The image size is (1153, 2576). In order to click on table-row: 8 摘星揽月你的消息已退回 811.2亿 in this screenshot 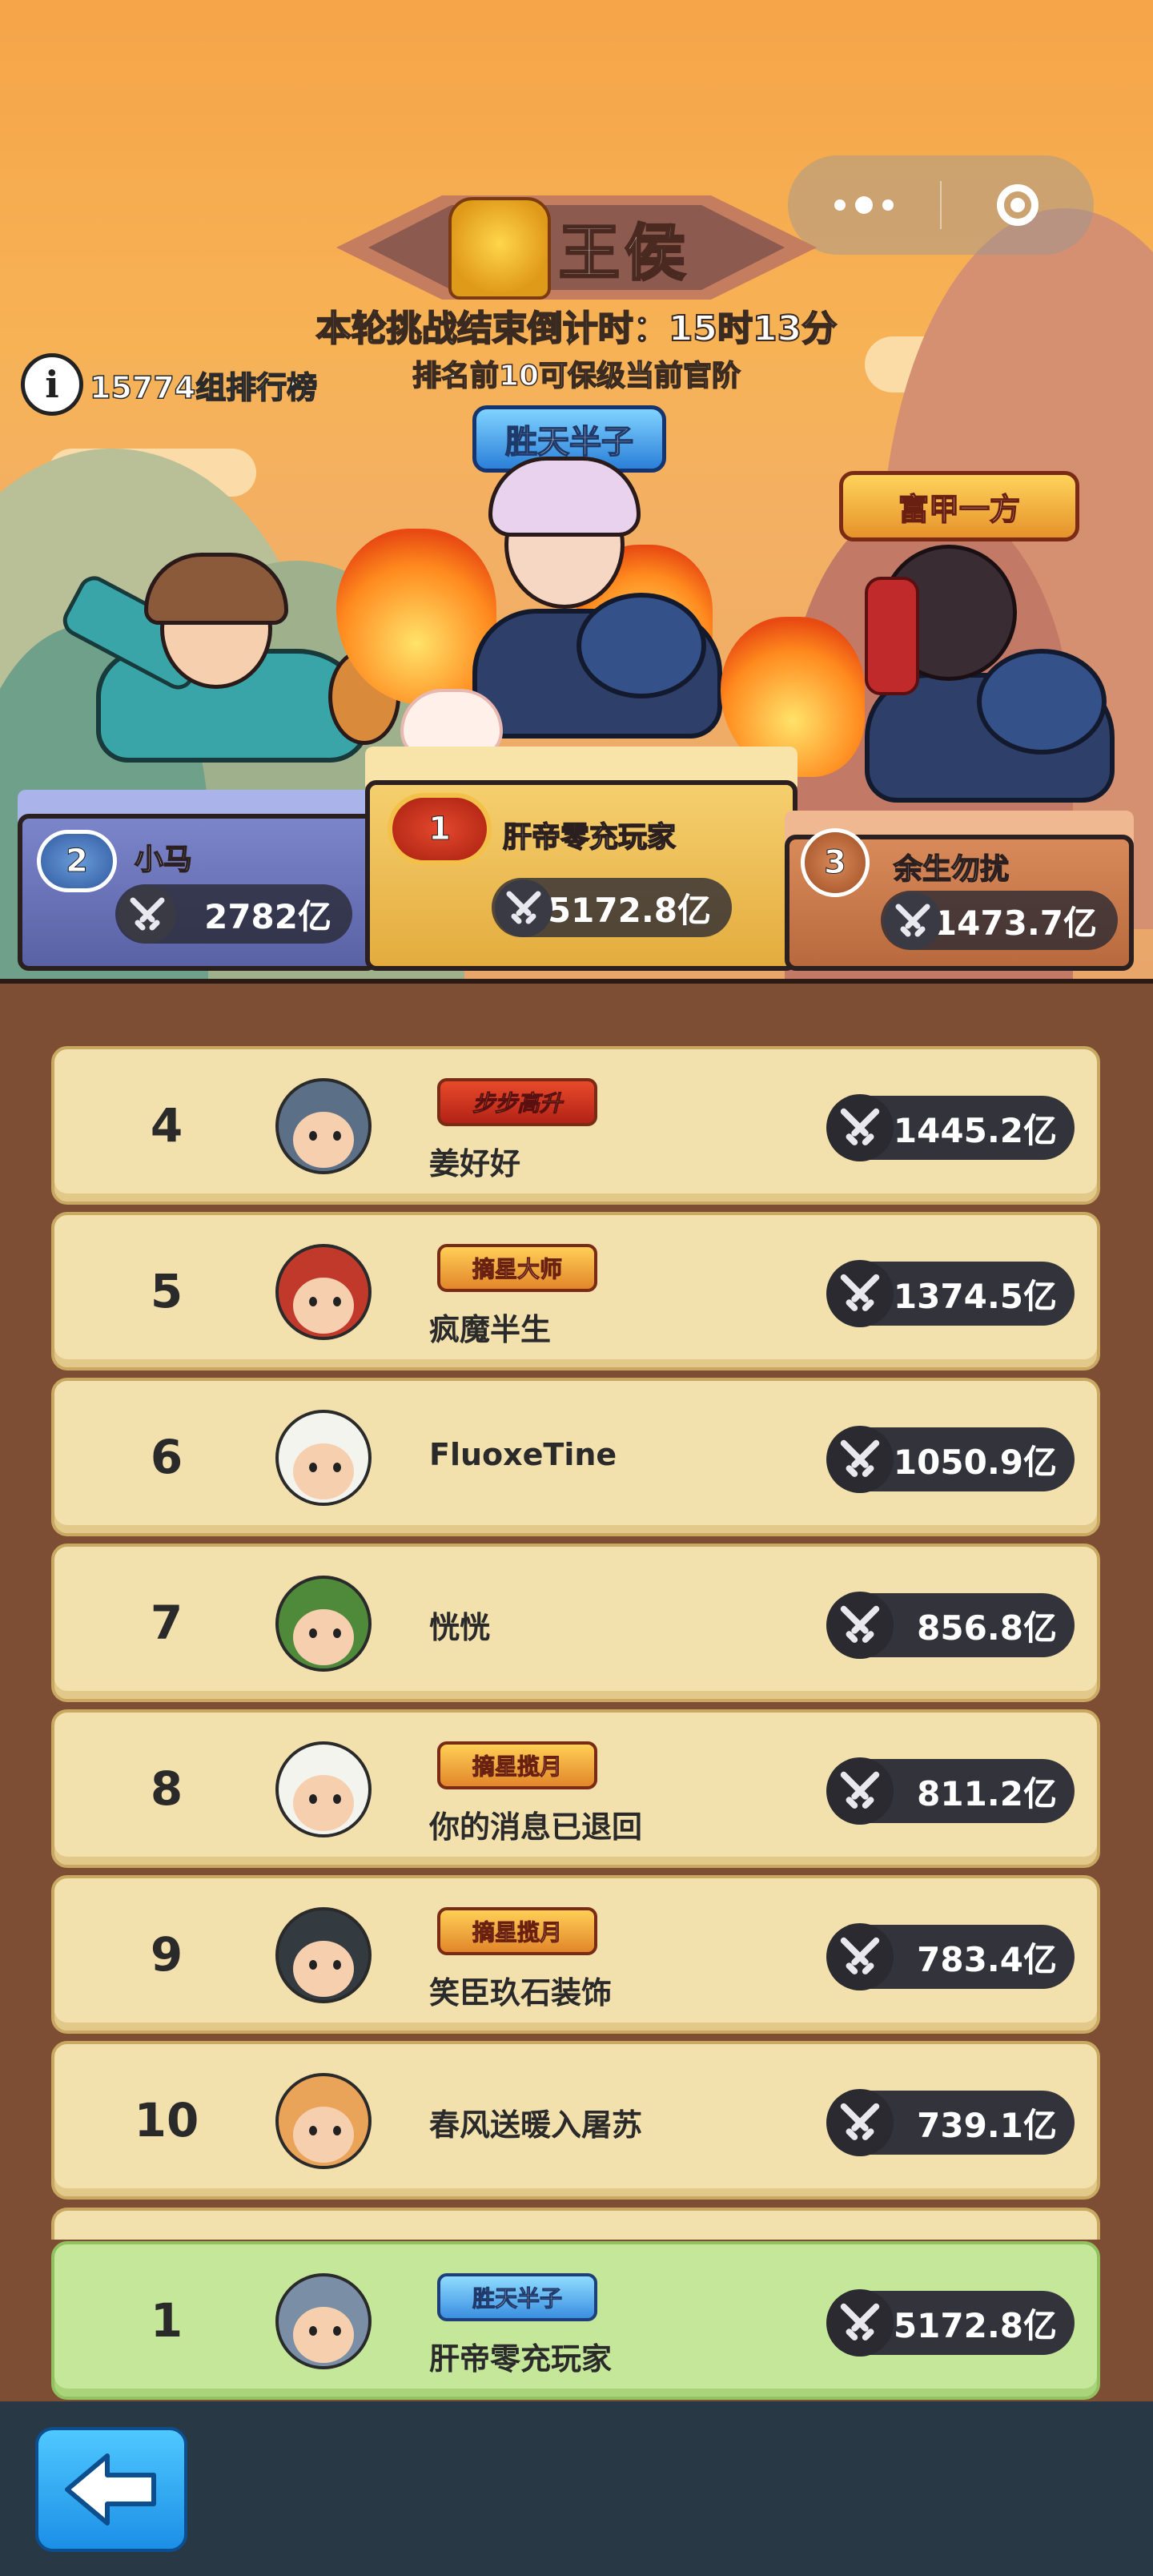, I will do `click(576, 1788)`.